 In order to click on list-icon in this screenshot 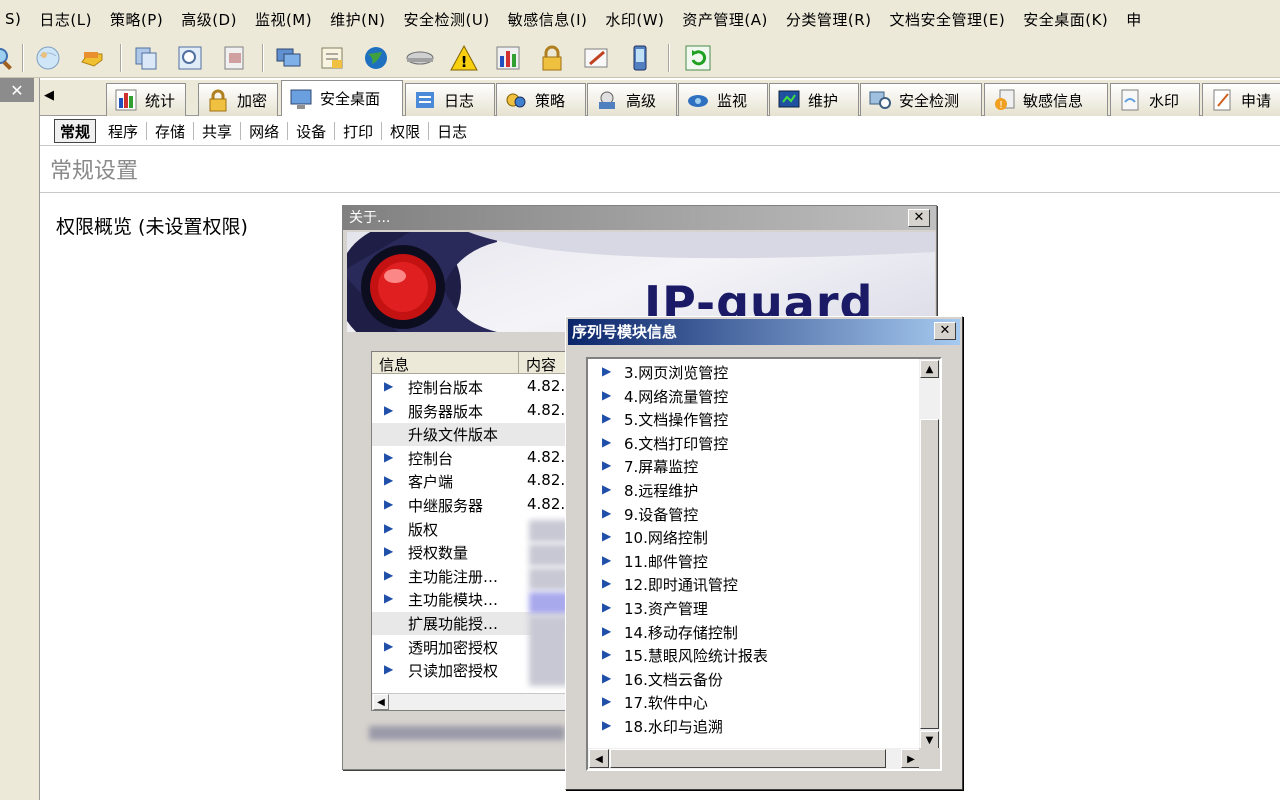, I will do `click(332, 58)`.